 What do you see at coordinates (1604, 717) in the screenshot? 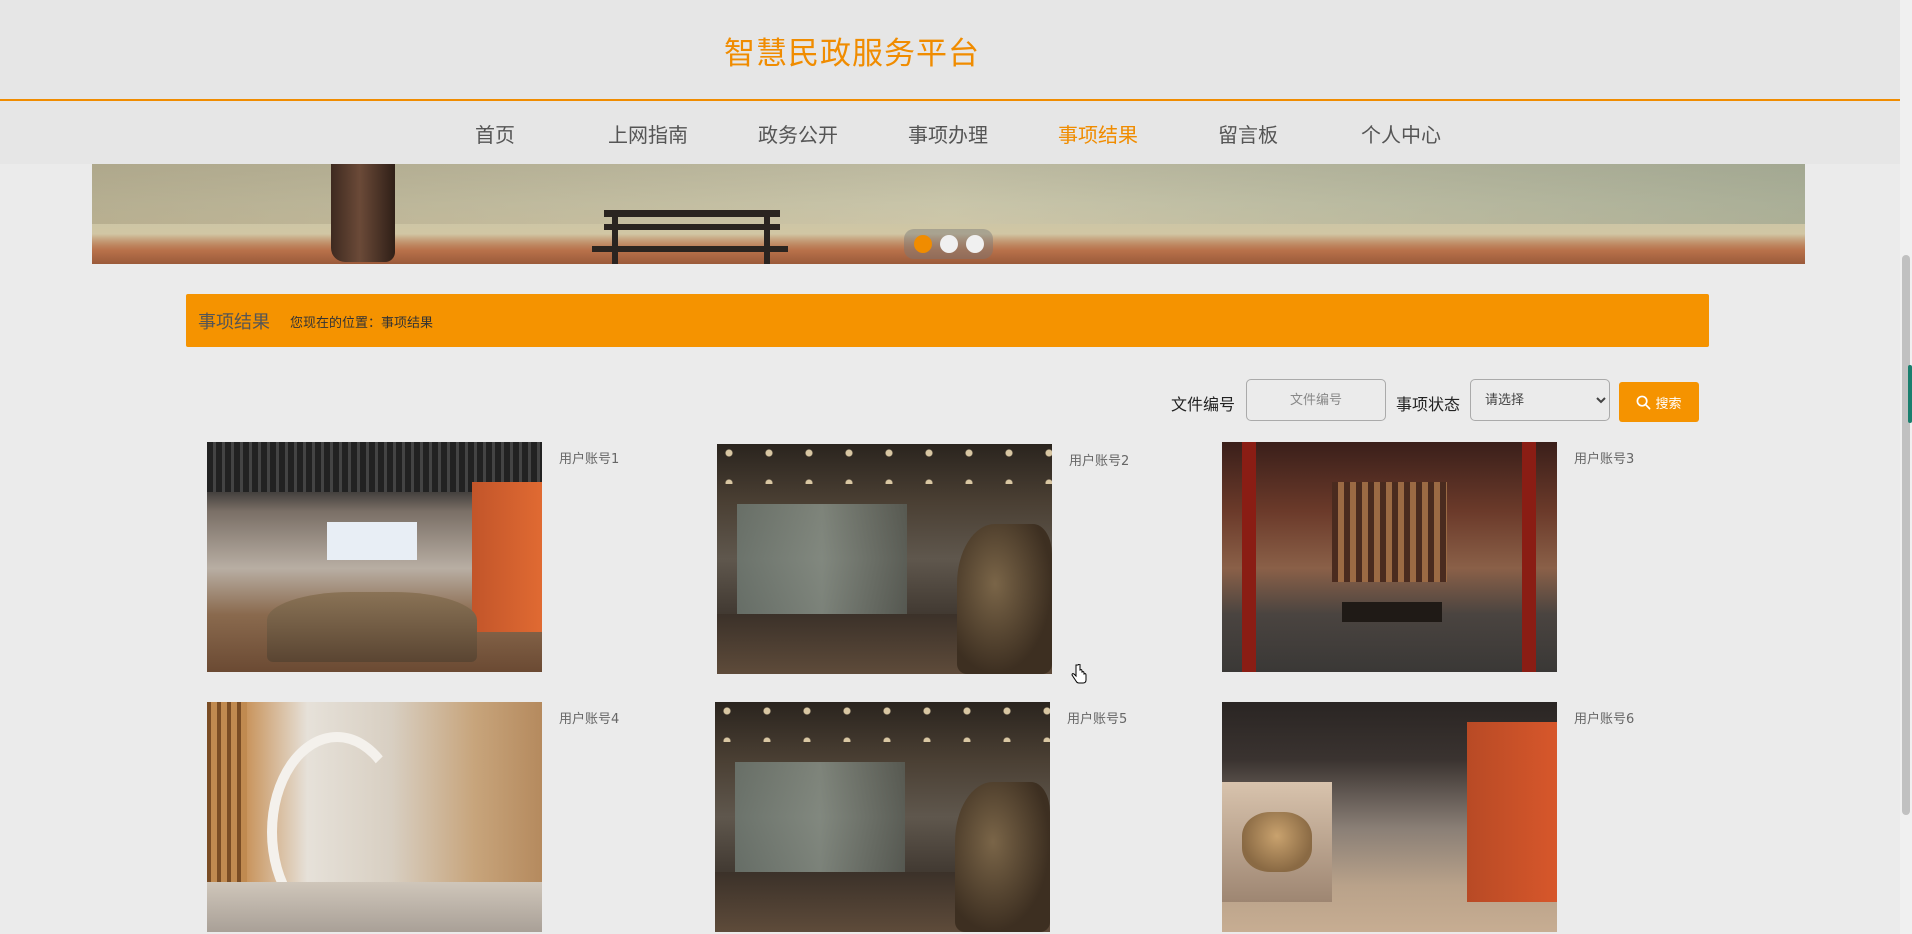
I see `result-account: 用户账号6` at bounding box center [1604, 717].